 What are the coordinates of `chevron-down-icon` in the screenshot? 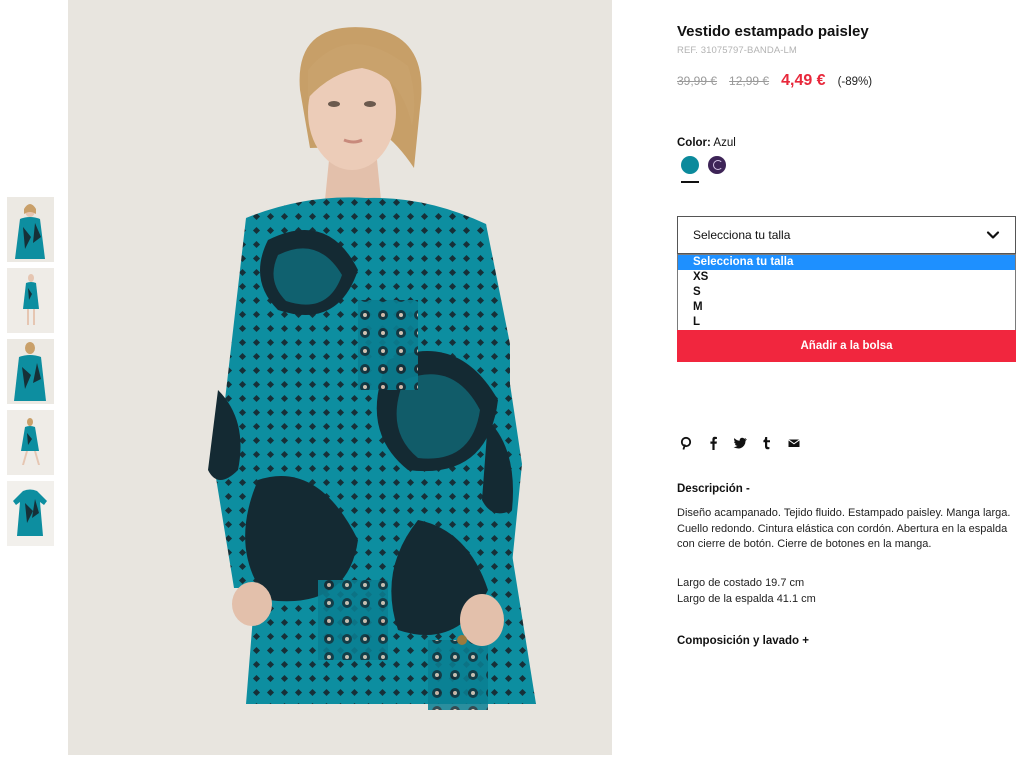 It's located at (993, 235).